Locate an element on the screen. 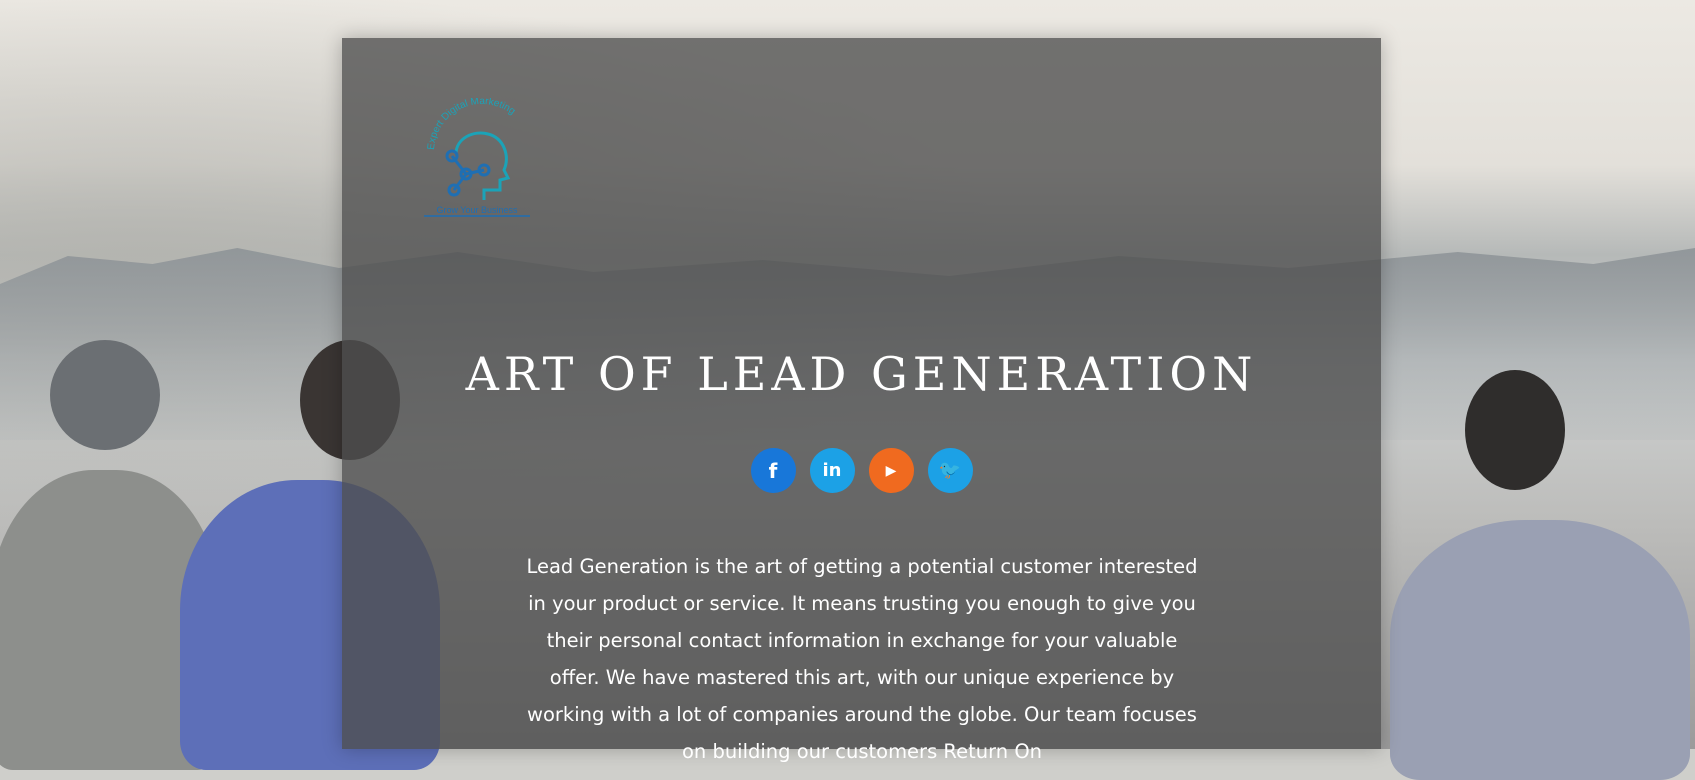  logo-base-text: Grow Your Business is located at coordinates (477, 210).